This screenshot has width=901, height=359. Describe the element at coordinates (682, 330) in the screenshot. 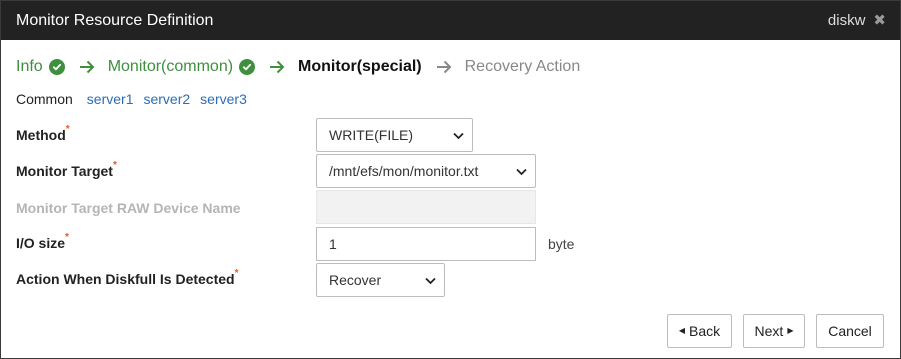

I see `caret-left-icon: ◀` at that location.